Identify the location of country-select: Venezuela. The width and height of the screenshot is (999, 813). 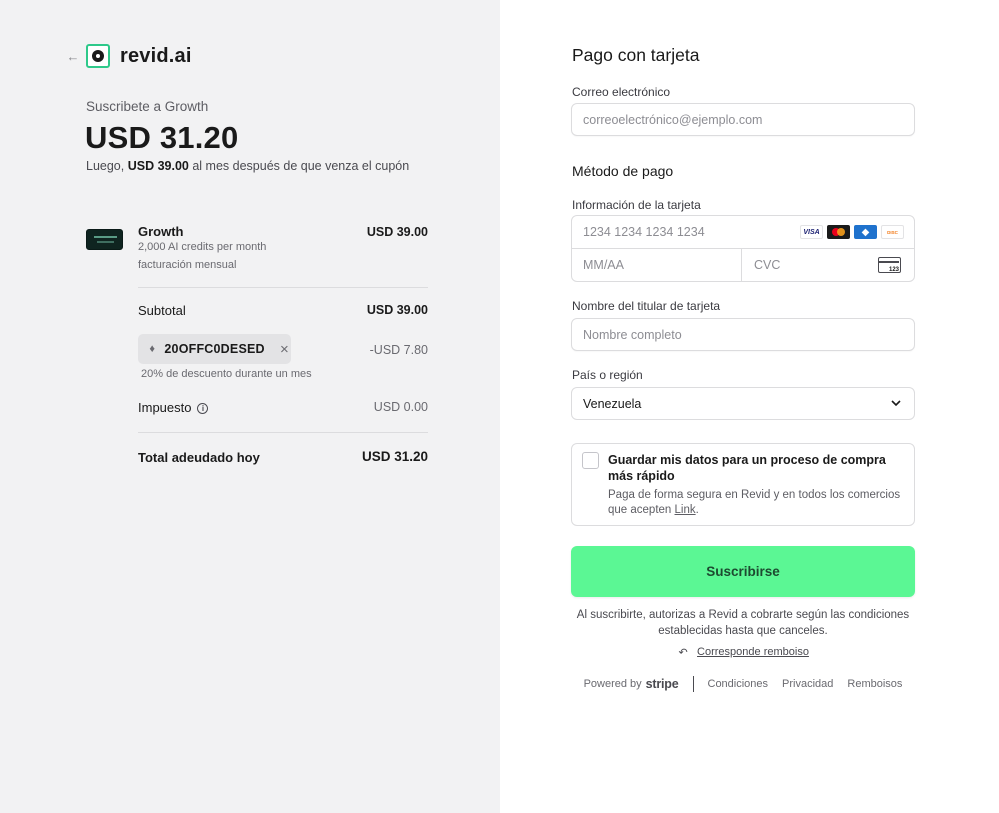
(743, 403).